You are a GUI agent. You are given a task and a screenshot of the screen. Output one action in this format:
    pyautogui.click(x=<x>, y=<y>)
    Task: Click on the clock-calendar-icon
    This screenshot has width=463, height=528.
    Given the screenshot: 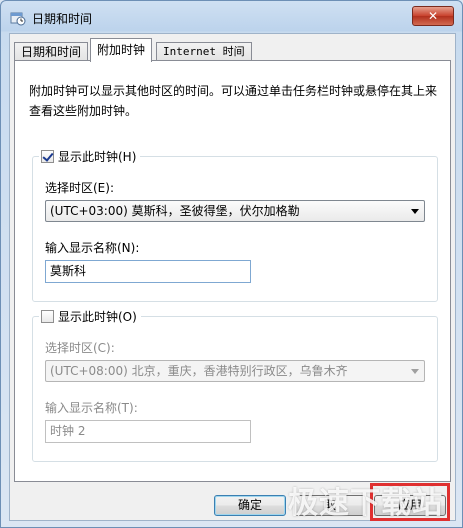 What is the action you would take?
    pyautogui.click(x=18, y=19)
    